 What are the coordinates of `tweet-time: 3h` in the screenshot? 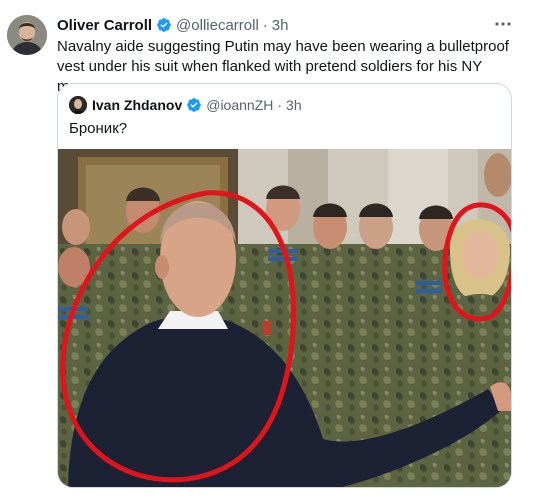 It's located at (280, 25).